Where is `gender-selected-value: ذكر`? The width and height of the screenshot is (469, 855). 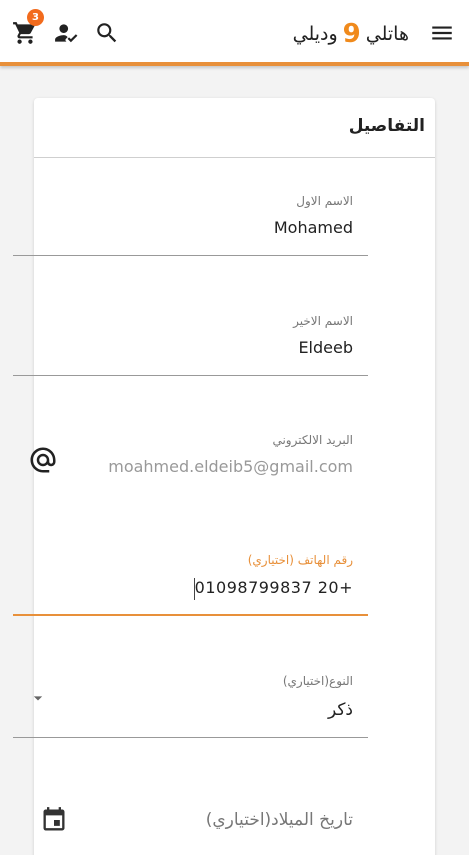 gender-selected-value: ذكر is located at coordinates (340, 710).